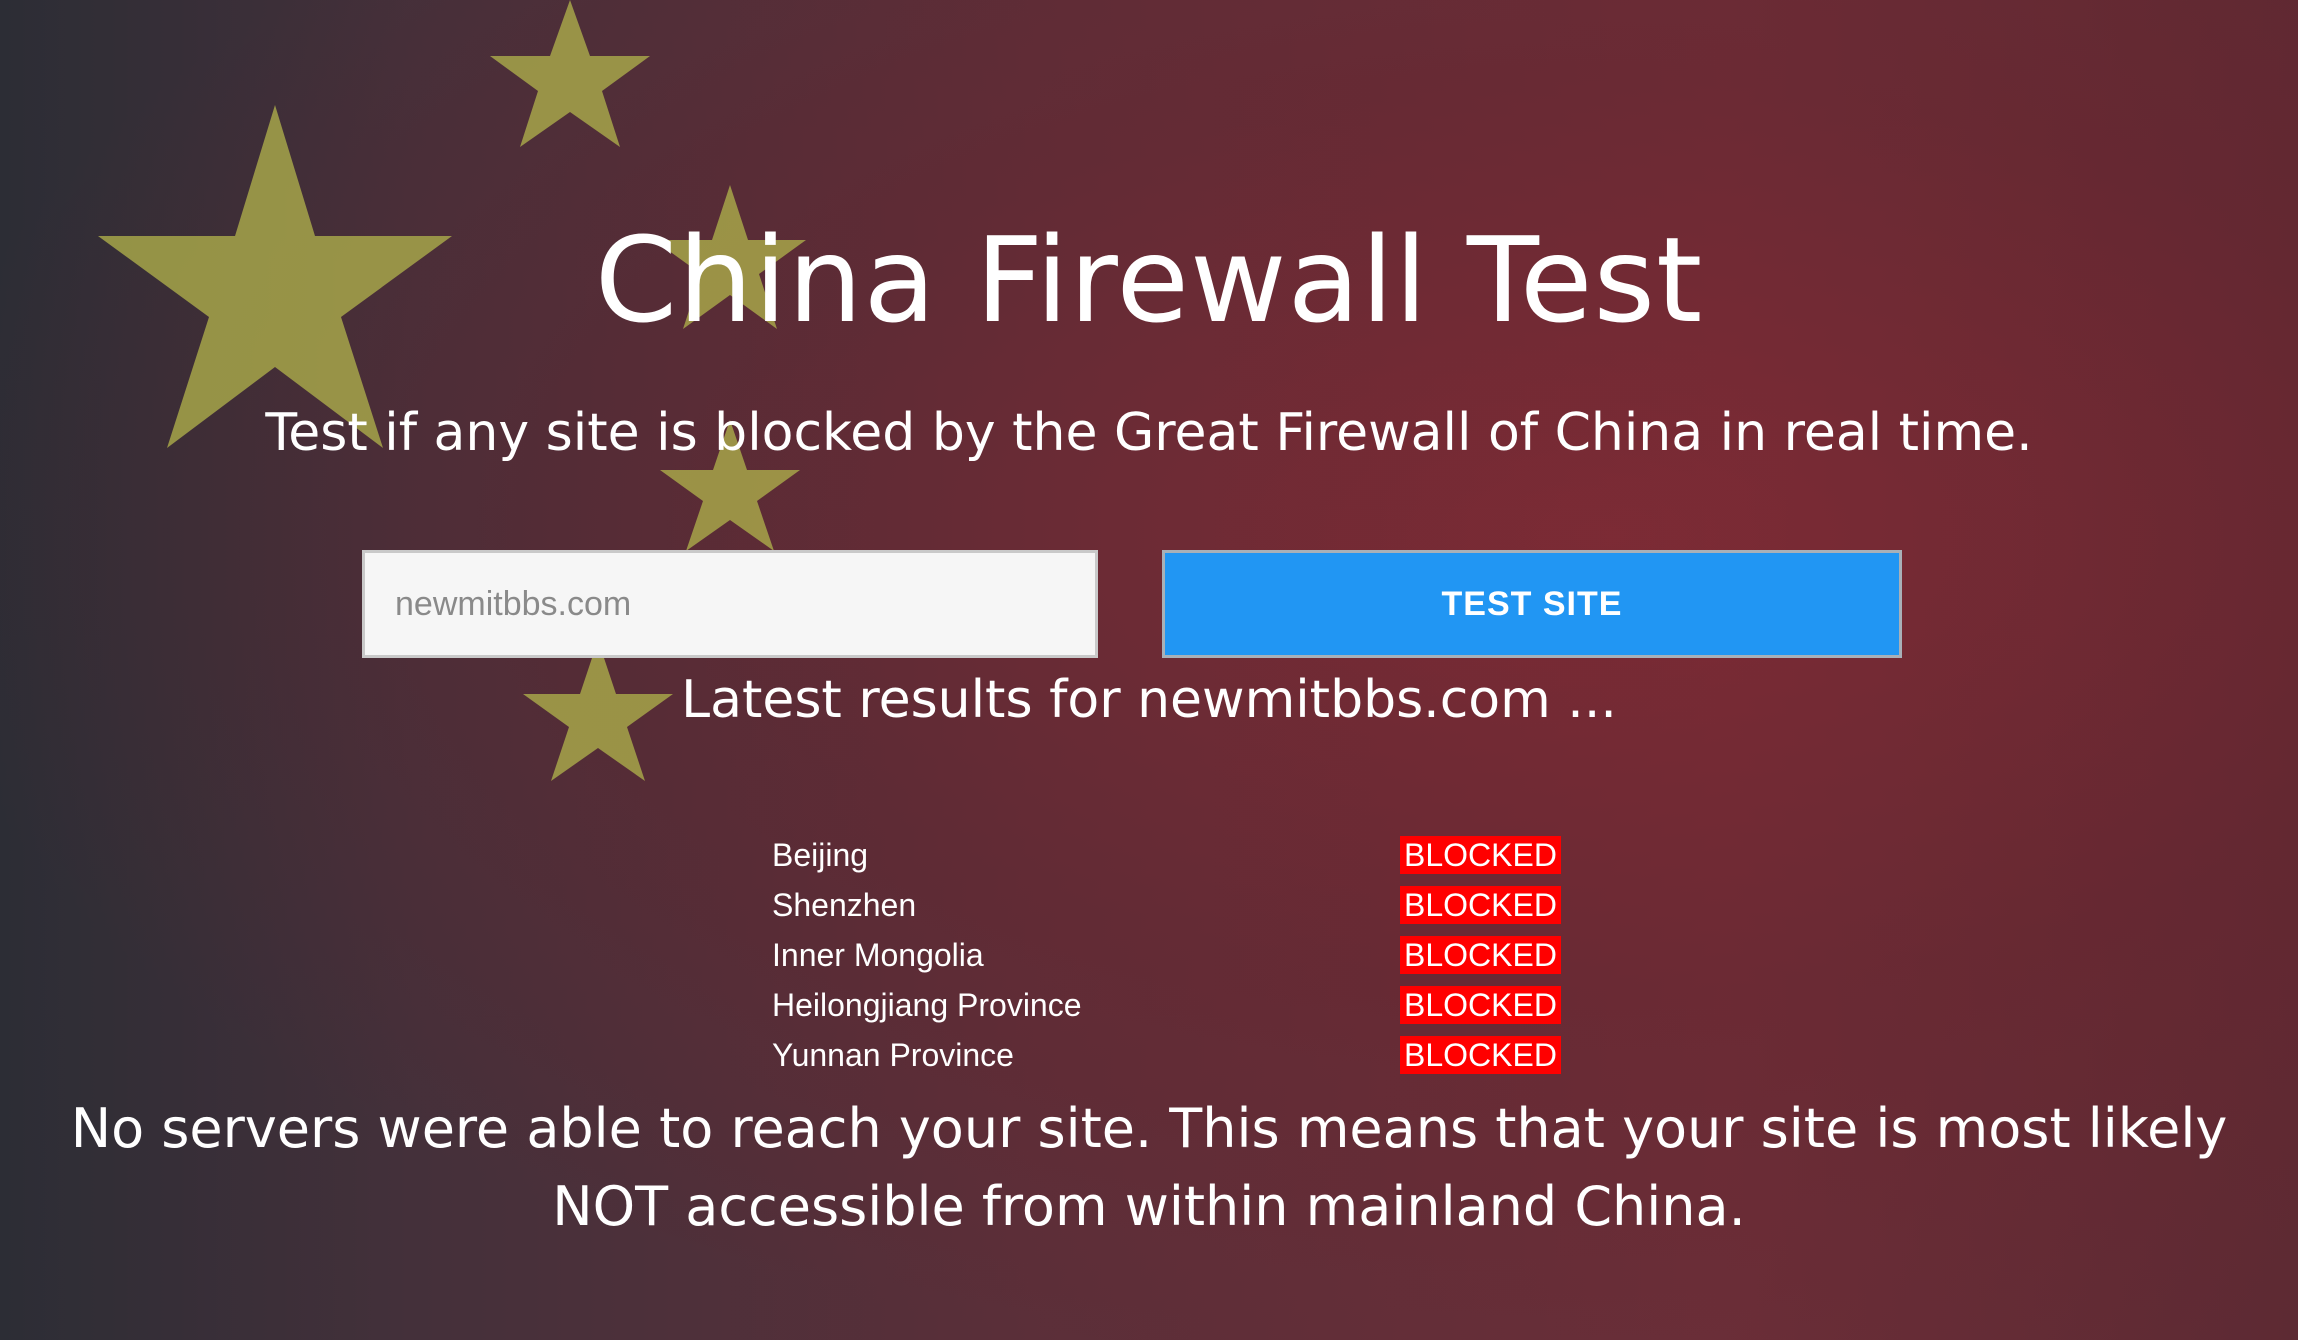  What do you see at coordinates (844, 905) in the screenshot?
I see `result-city: Shenzhen` at bounding box center [844, 905].